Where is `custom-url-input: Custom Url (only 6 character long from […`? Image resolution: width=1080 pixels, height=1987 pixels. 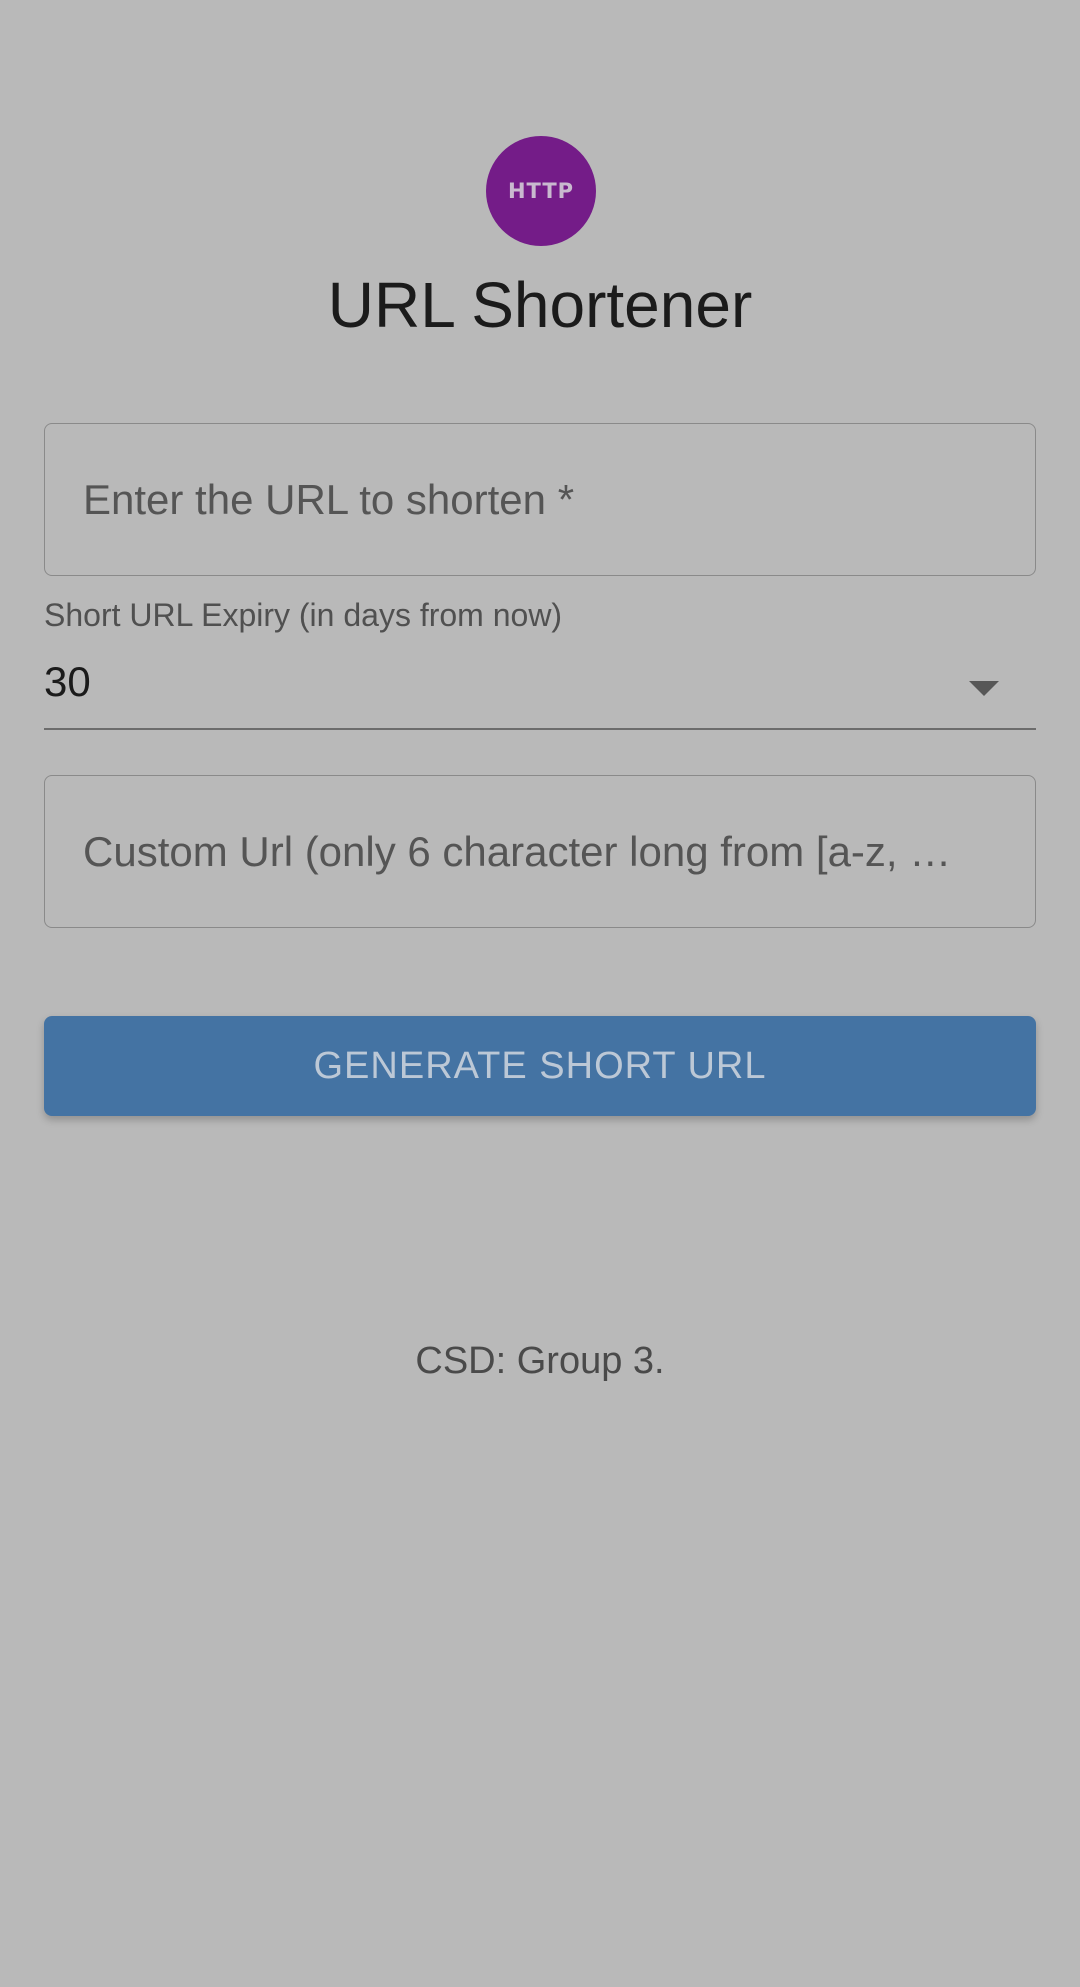 custom-url-input: Custom Url (only 6 character long from [… is located at coordinates (540, 851).